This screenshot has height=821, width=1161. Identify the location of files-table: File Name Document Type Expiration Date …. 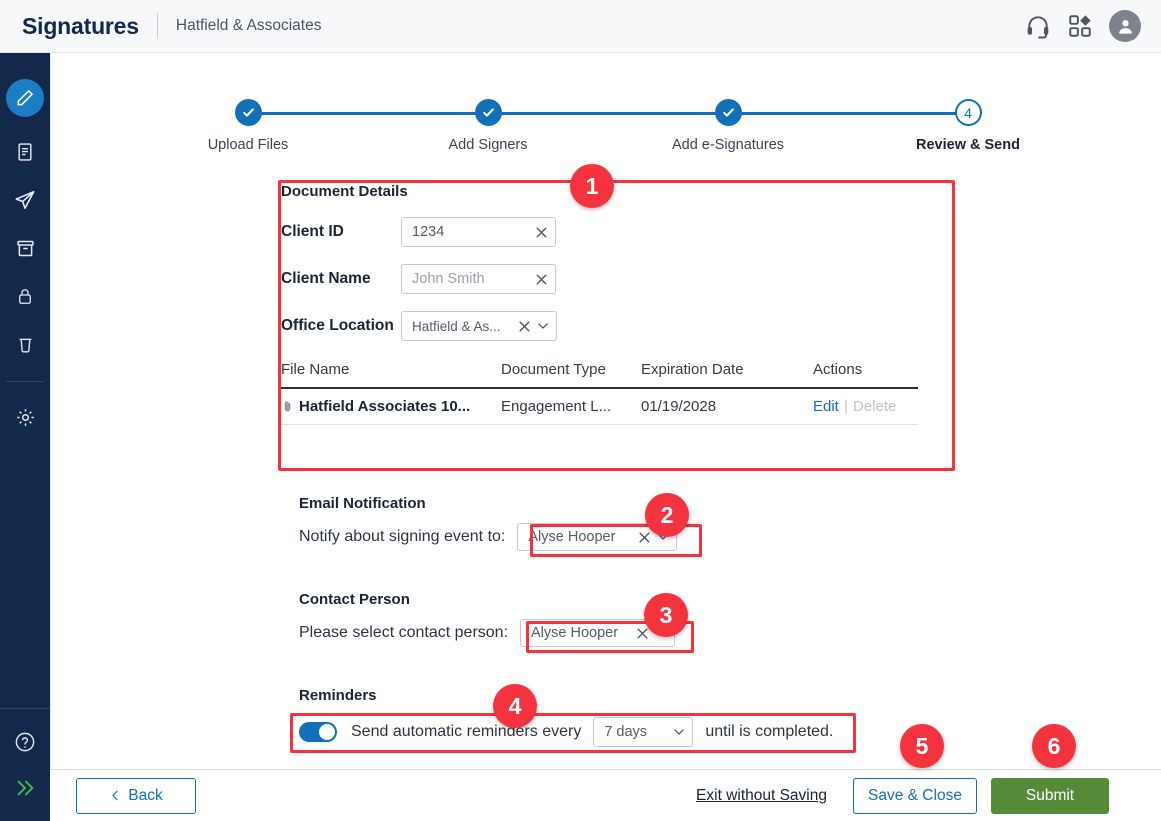
(599, 393).